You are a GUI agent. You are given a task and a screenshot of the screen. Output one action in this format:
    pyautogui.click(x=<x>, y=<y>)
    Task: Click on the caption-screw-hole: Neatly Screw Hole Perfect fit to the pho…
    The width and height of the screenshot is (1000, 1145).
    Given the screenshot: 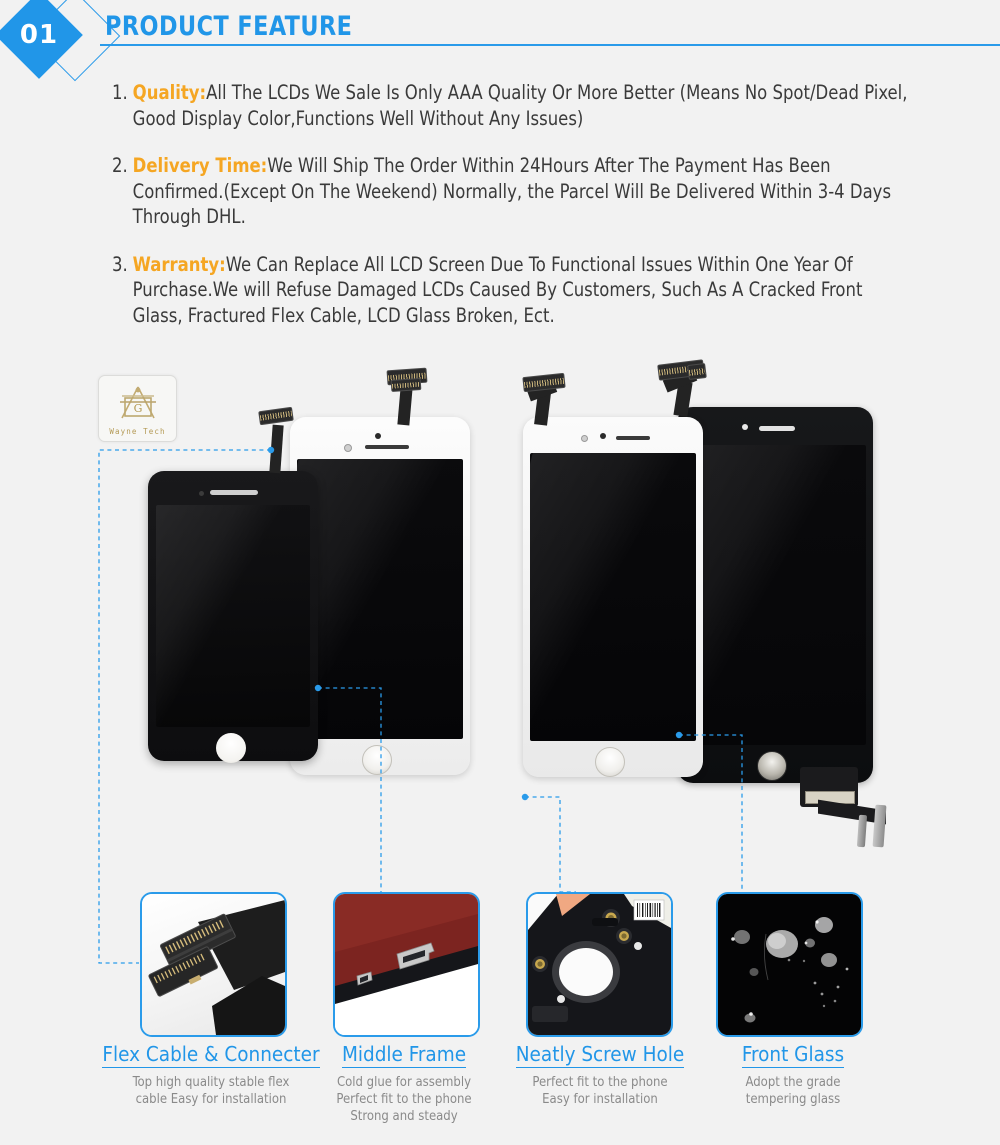 What is the action you would take?
    pyautogui.click(x=600, y=1075)
    